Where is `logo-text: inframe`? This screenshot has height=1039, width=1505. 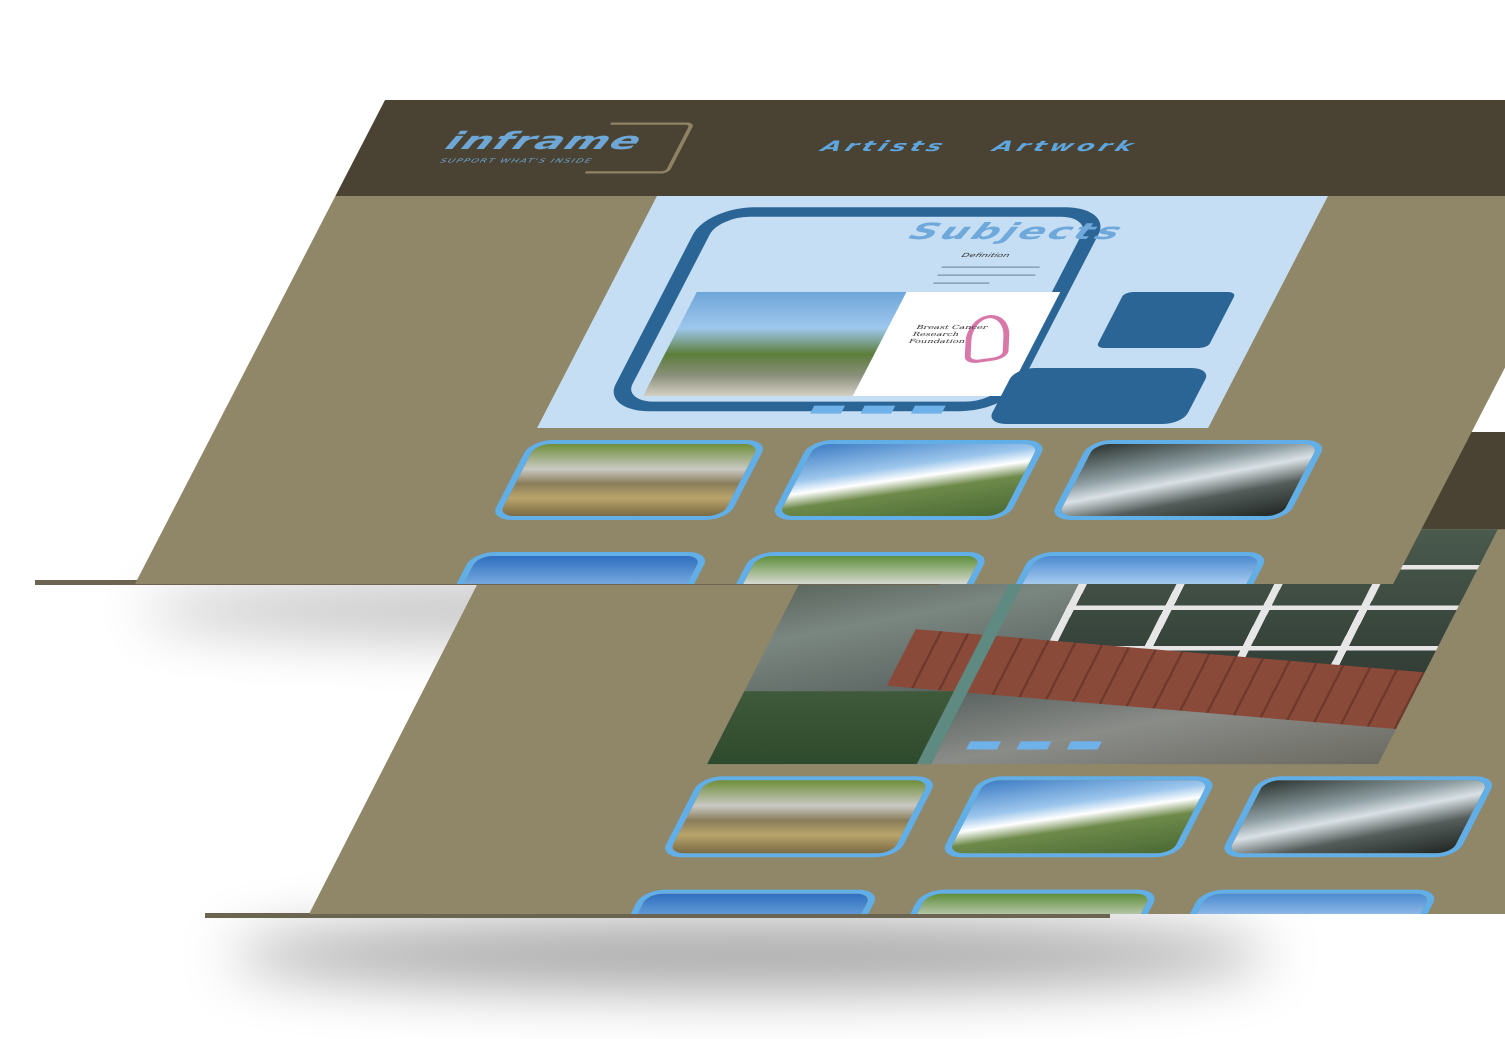
logo-text: inframe is located at coordinates (544, 141).